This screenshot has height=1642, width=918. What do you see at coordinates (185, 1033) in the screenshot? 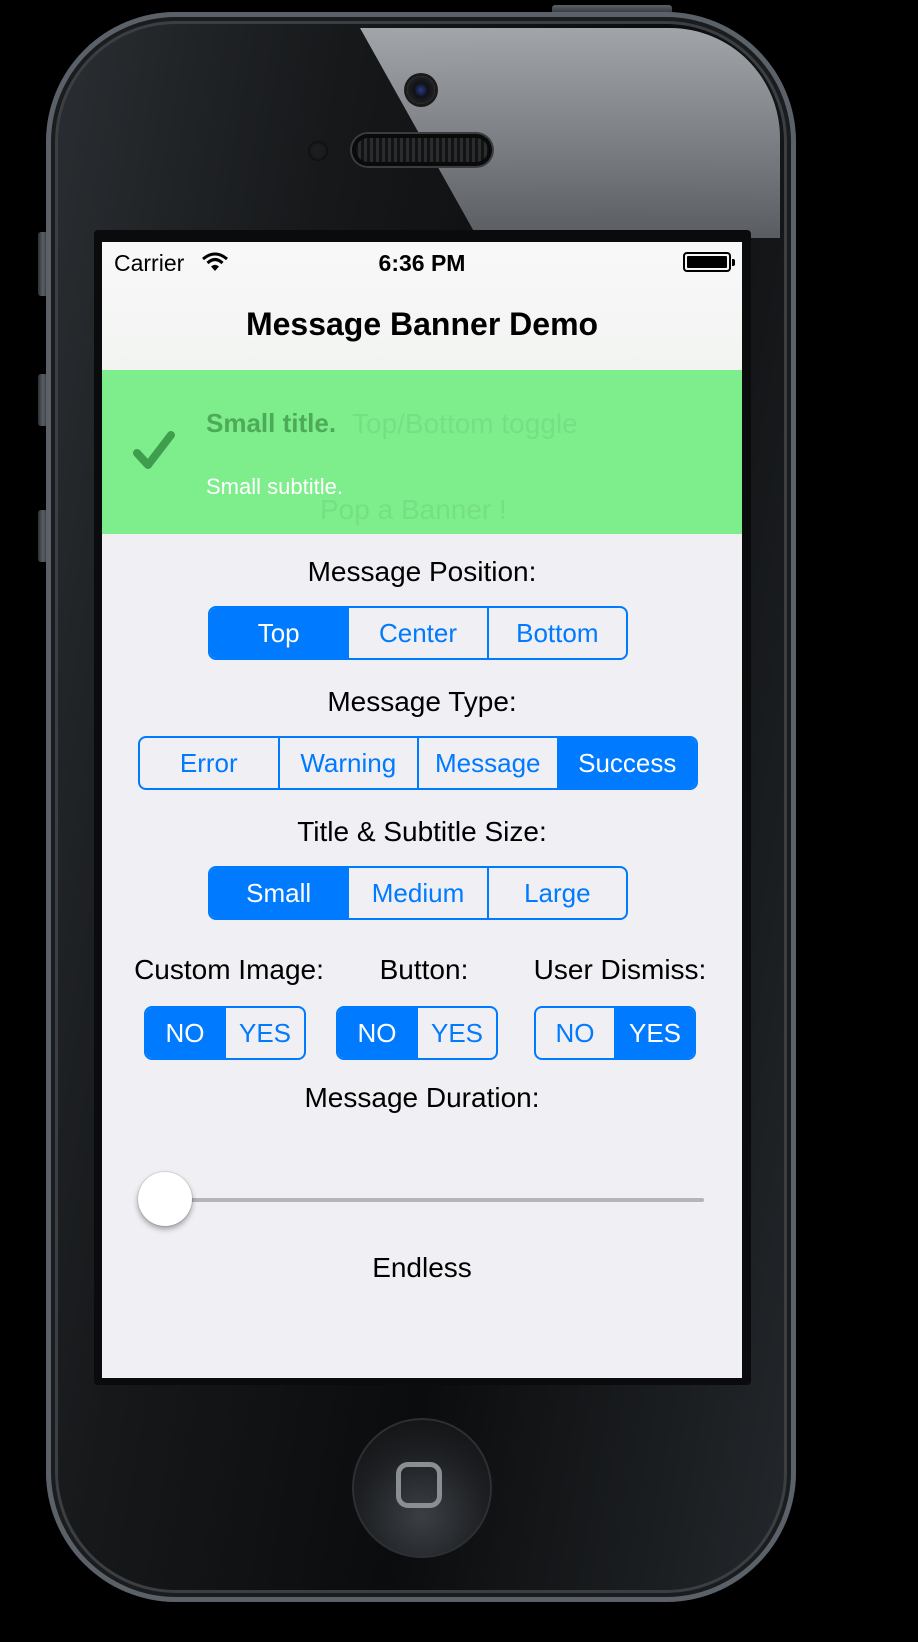
I see `custom-image-option-no: NO` at bounding box center [185, 1033].